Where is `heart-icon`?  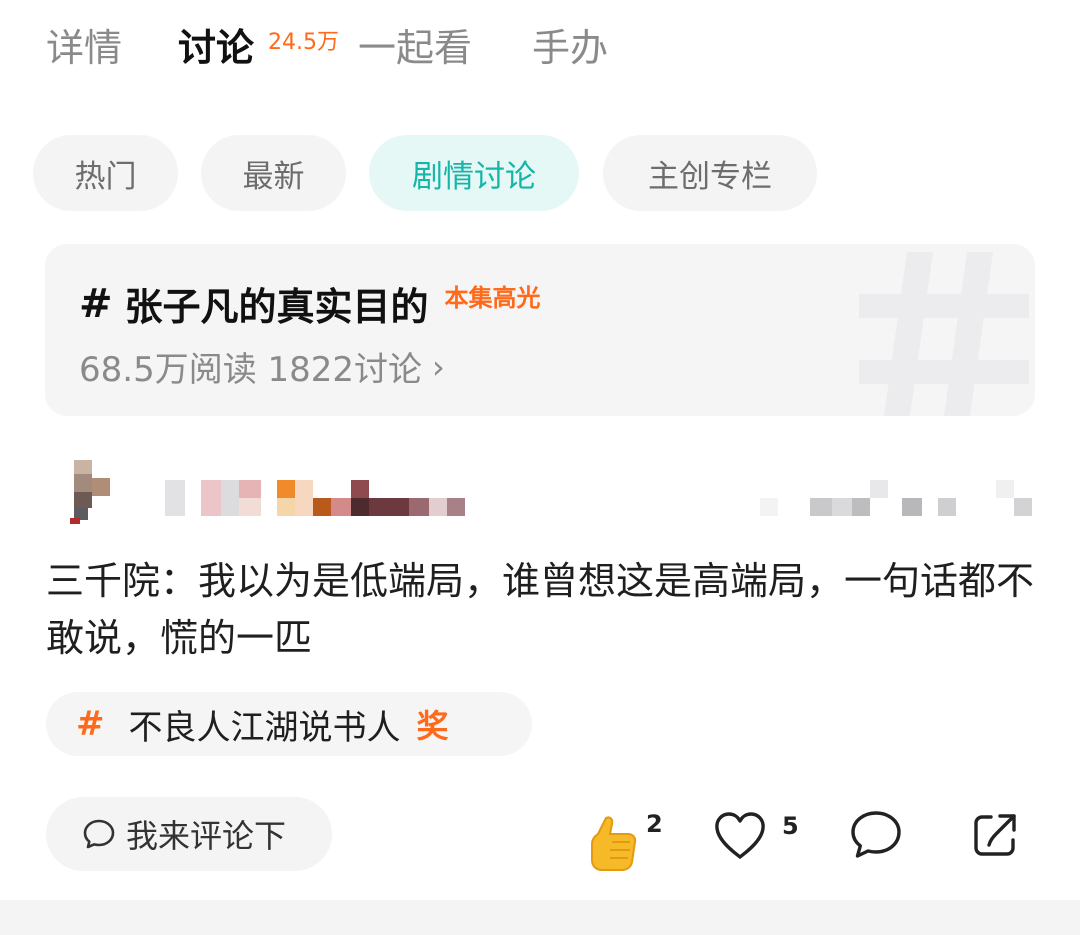
heart-icon is located at coordinates (740, 835).